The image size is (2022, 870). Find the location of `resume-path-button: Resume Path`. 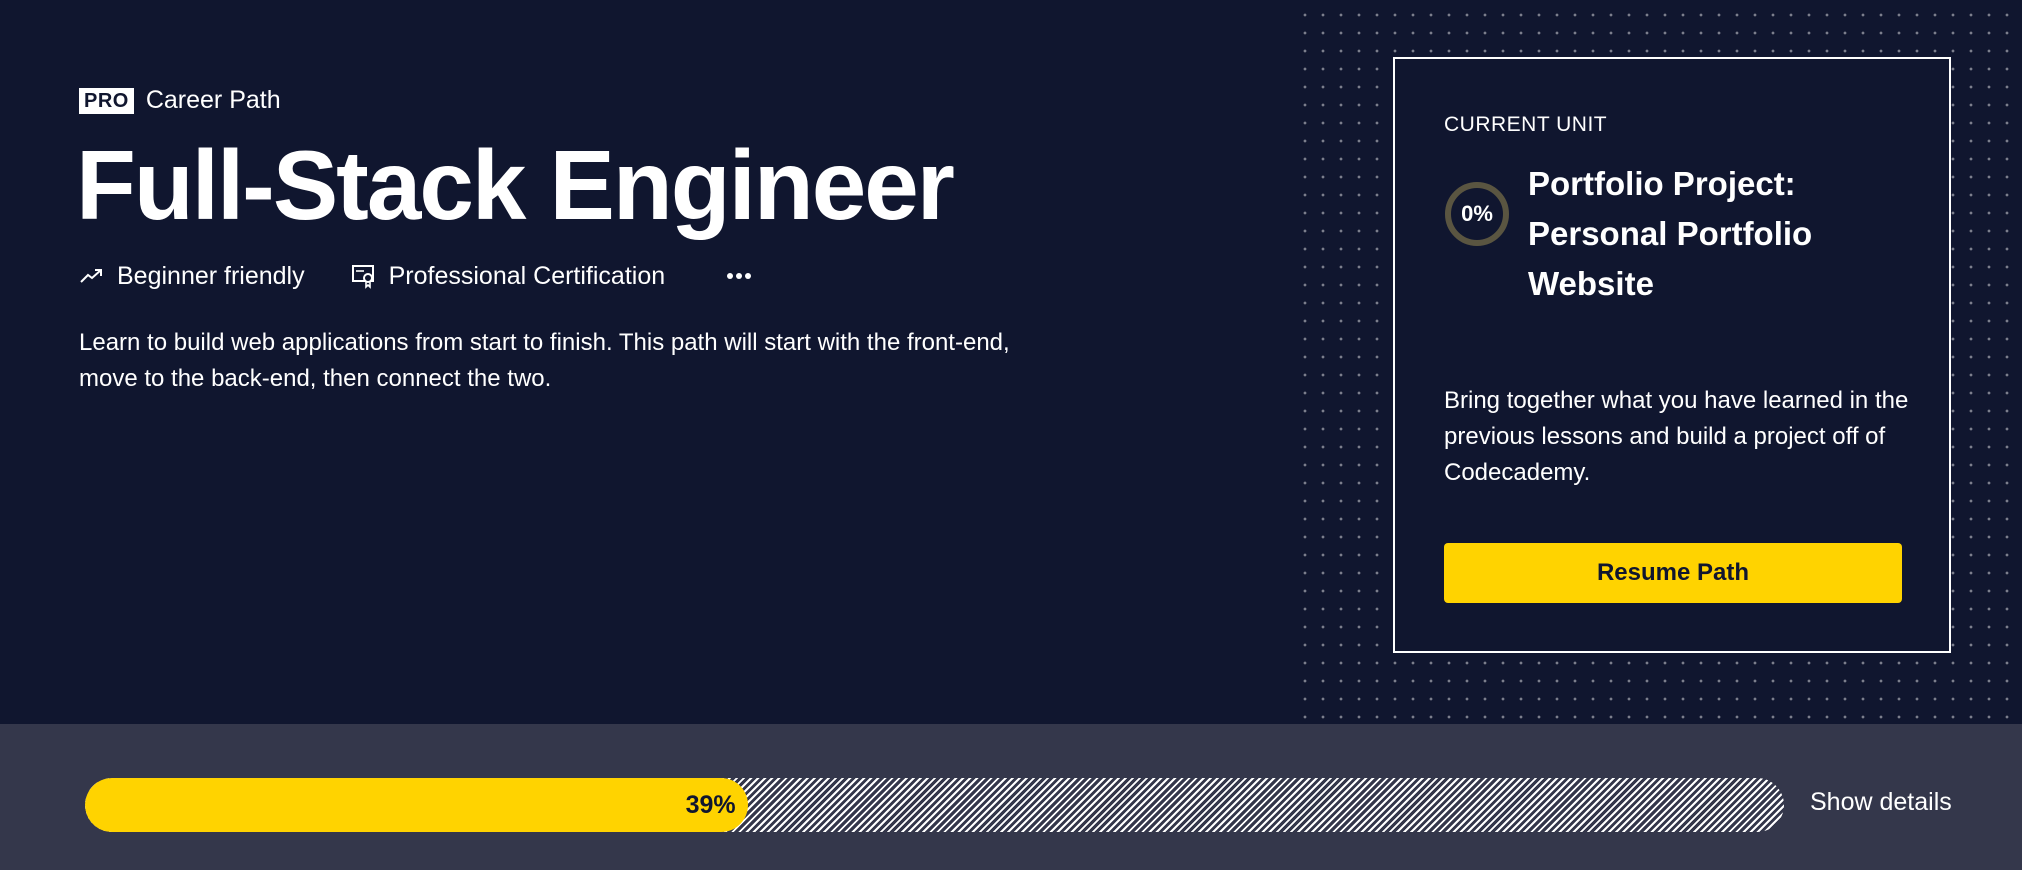

resume-path-button: Resume Path is located at coordinates (1673, 573).